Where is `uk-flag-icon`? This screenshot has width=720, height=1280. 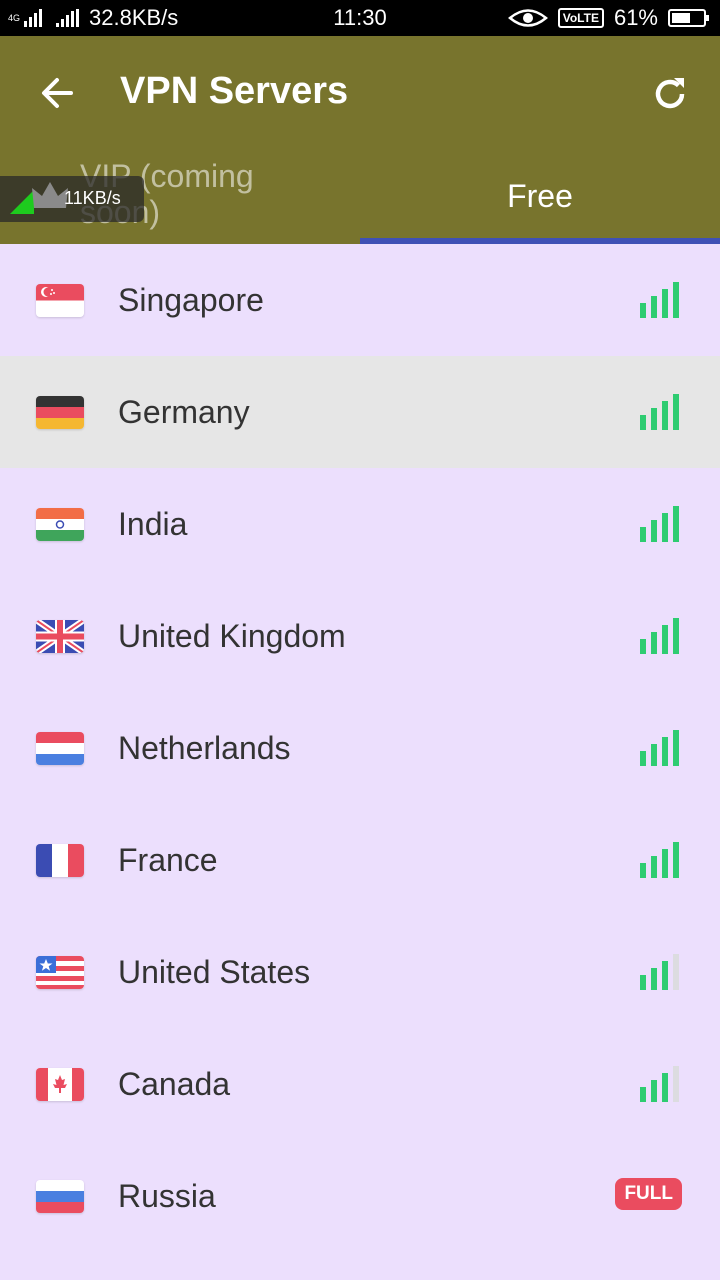
uk-flag-icon is located at coordinates (60, 636).